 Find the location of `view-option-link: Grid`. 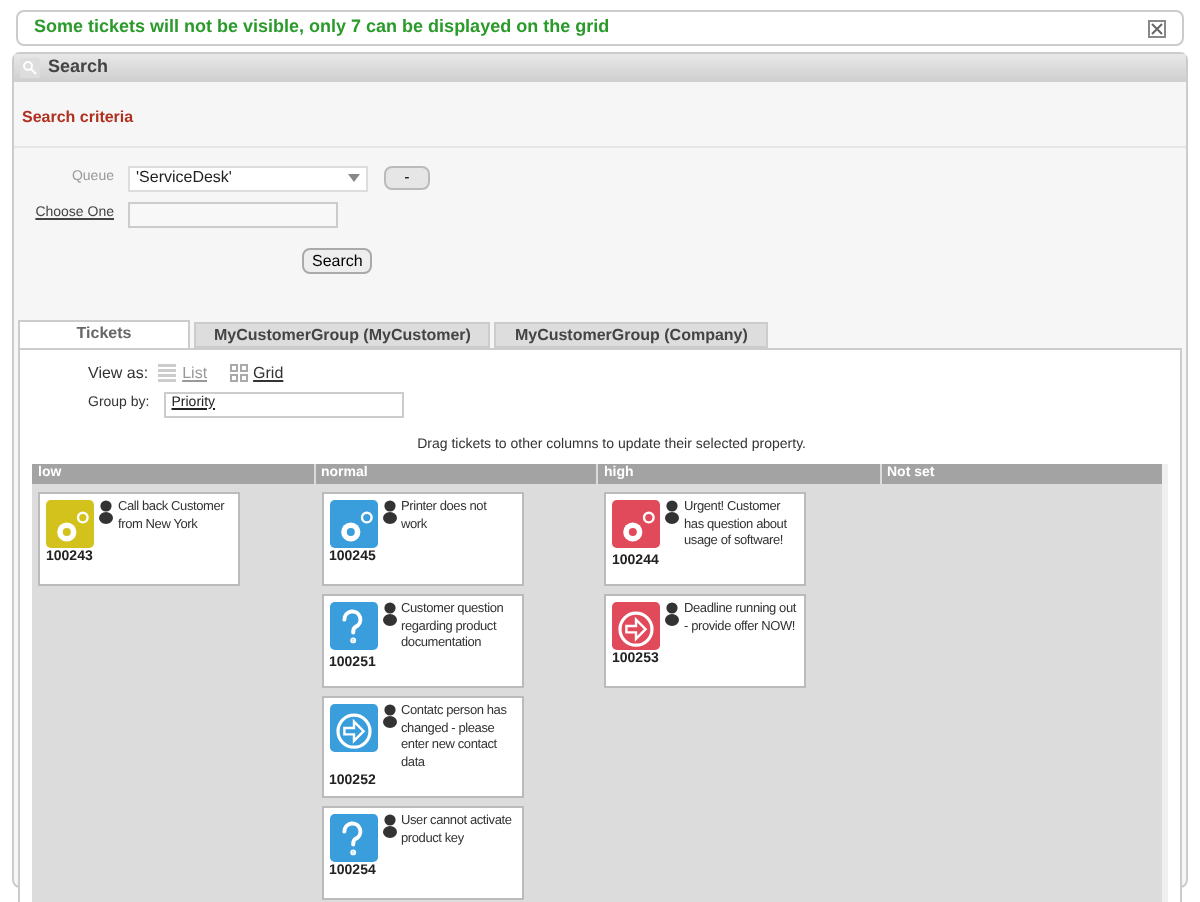

view-option-link: Grid is located at coordinates (268, 373).